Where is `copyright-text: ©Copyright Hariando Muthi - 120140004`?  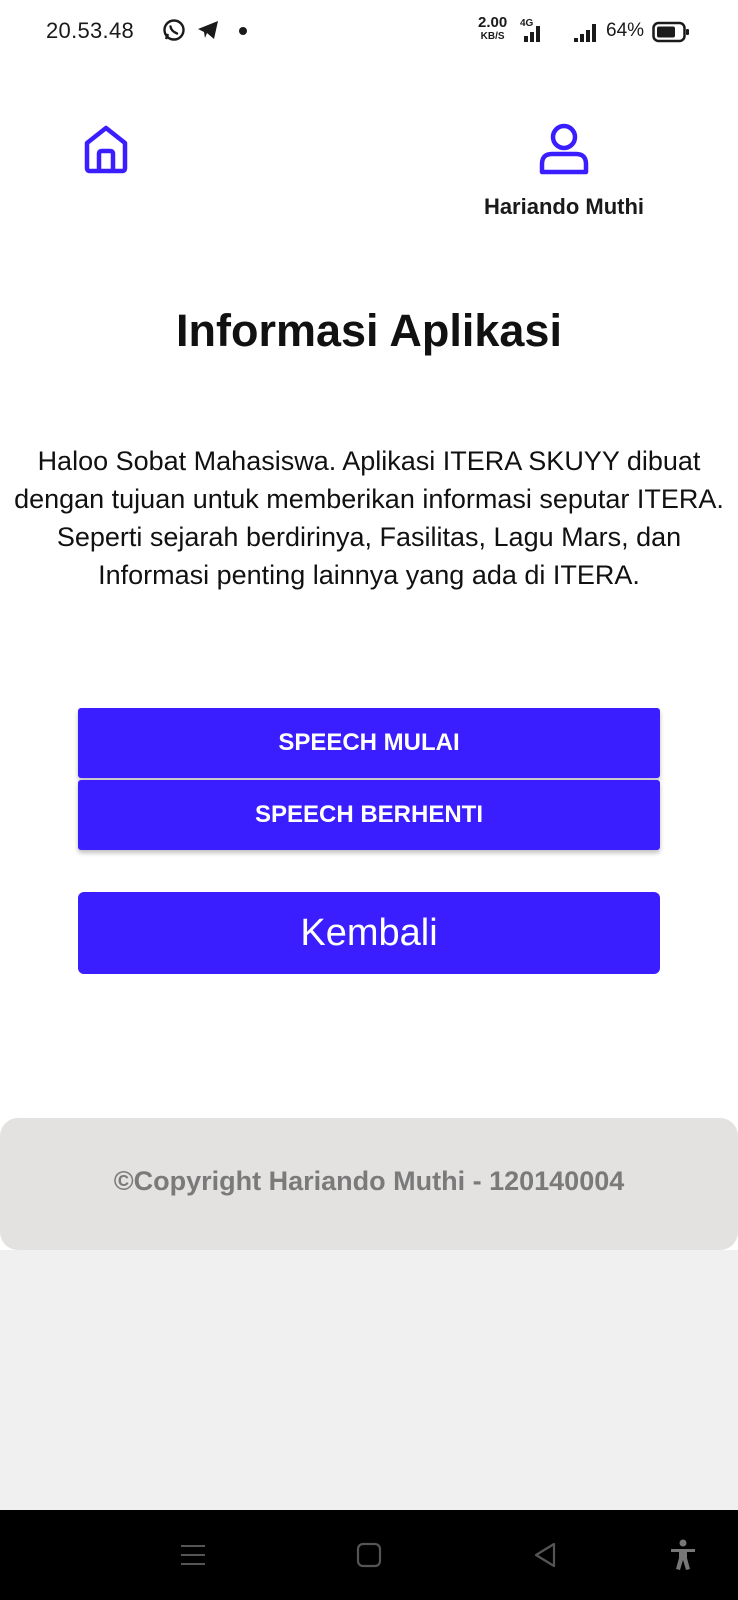
copyright-text: ©Copyright Hariando Muthi - 120140004 is located at coordinates (369, 1181).